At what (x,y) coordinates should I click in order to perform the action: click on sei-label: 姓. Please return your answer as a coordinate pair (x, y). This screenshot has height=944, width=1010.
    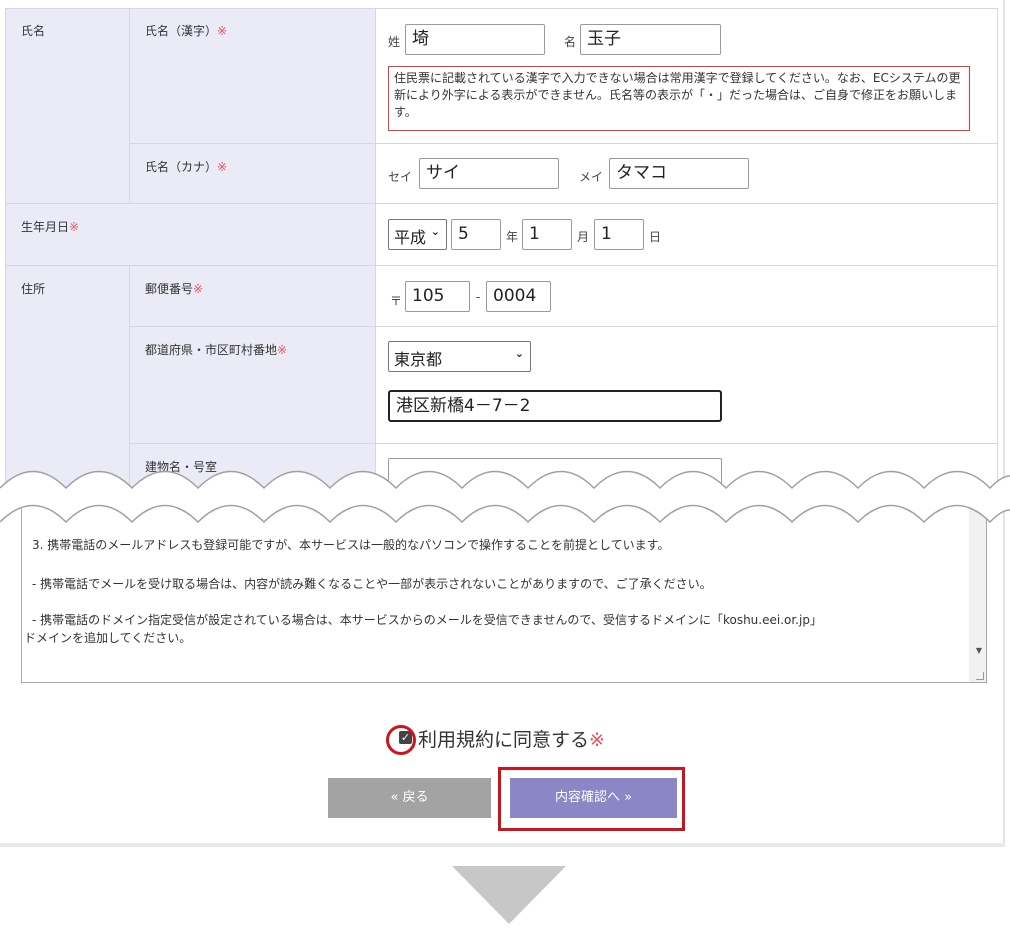
    Looking at the image, I should click on (394, 42).